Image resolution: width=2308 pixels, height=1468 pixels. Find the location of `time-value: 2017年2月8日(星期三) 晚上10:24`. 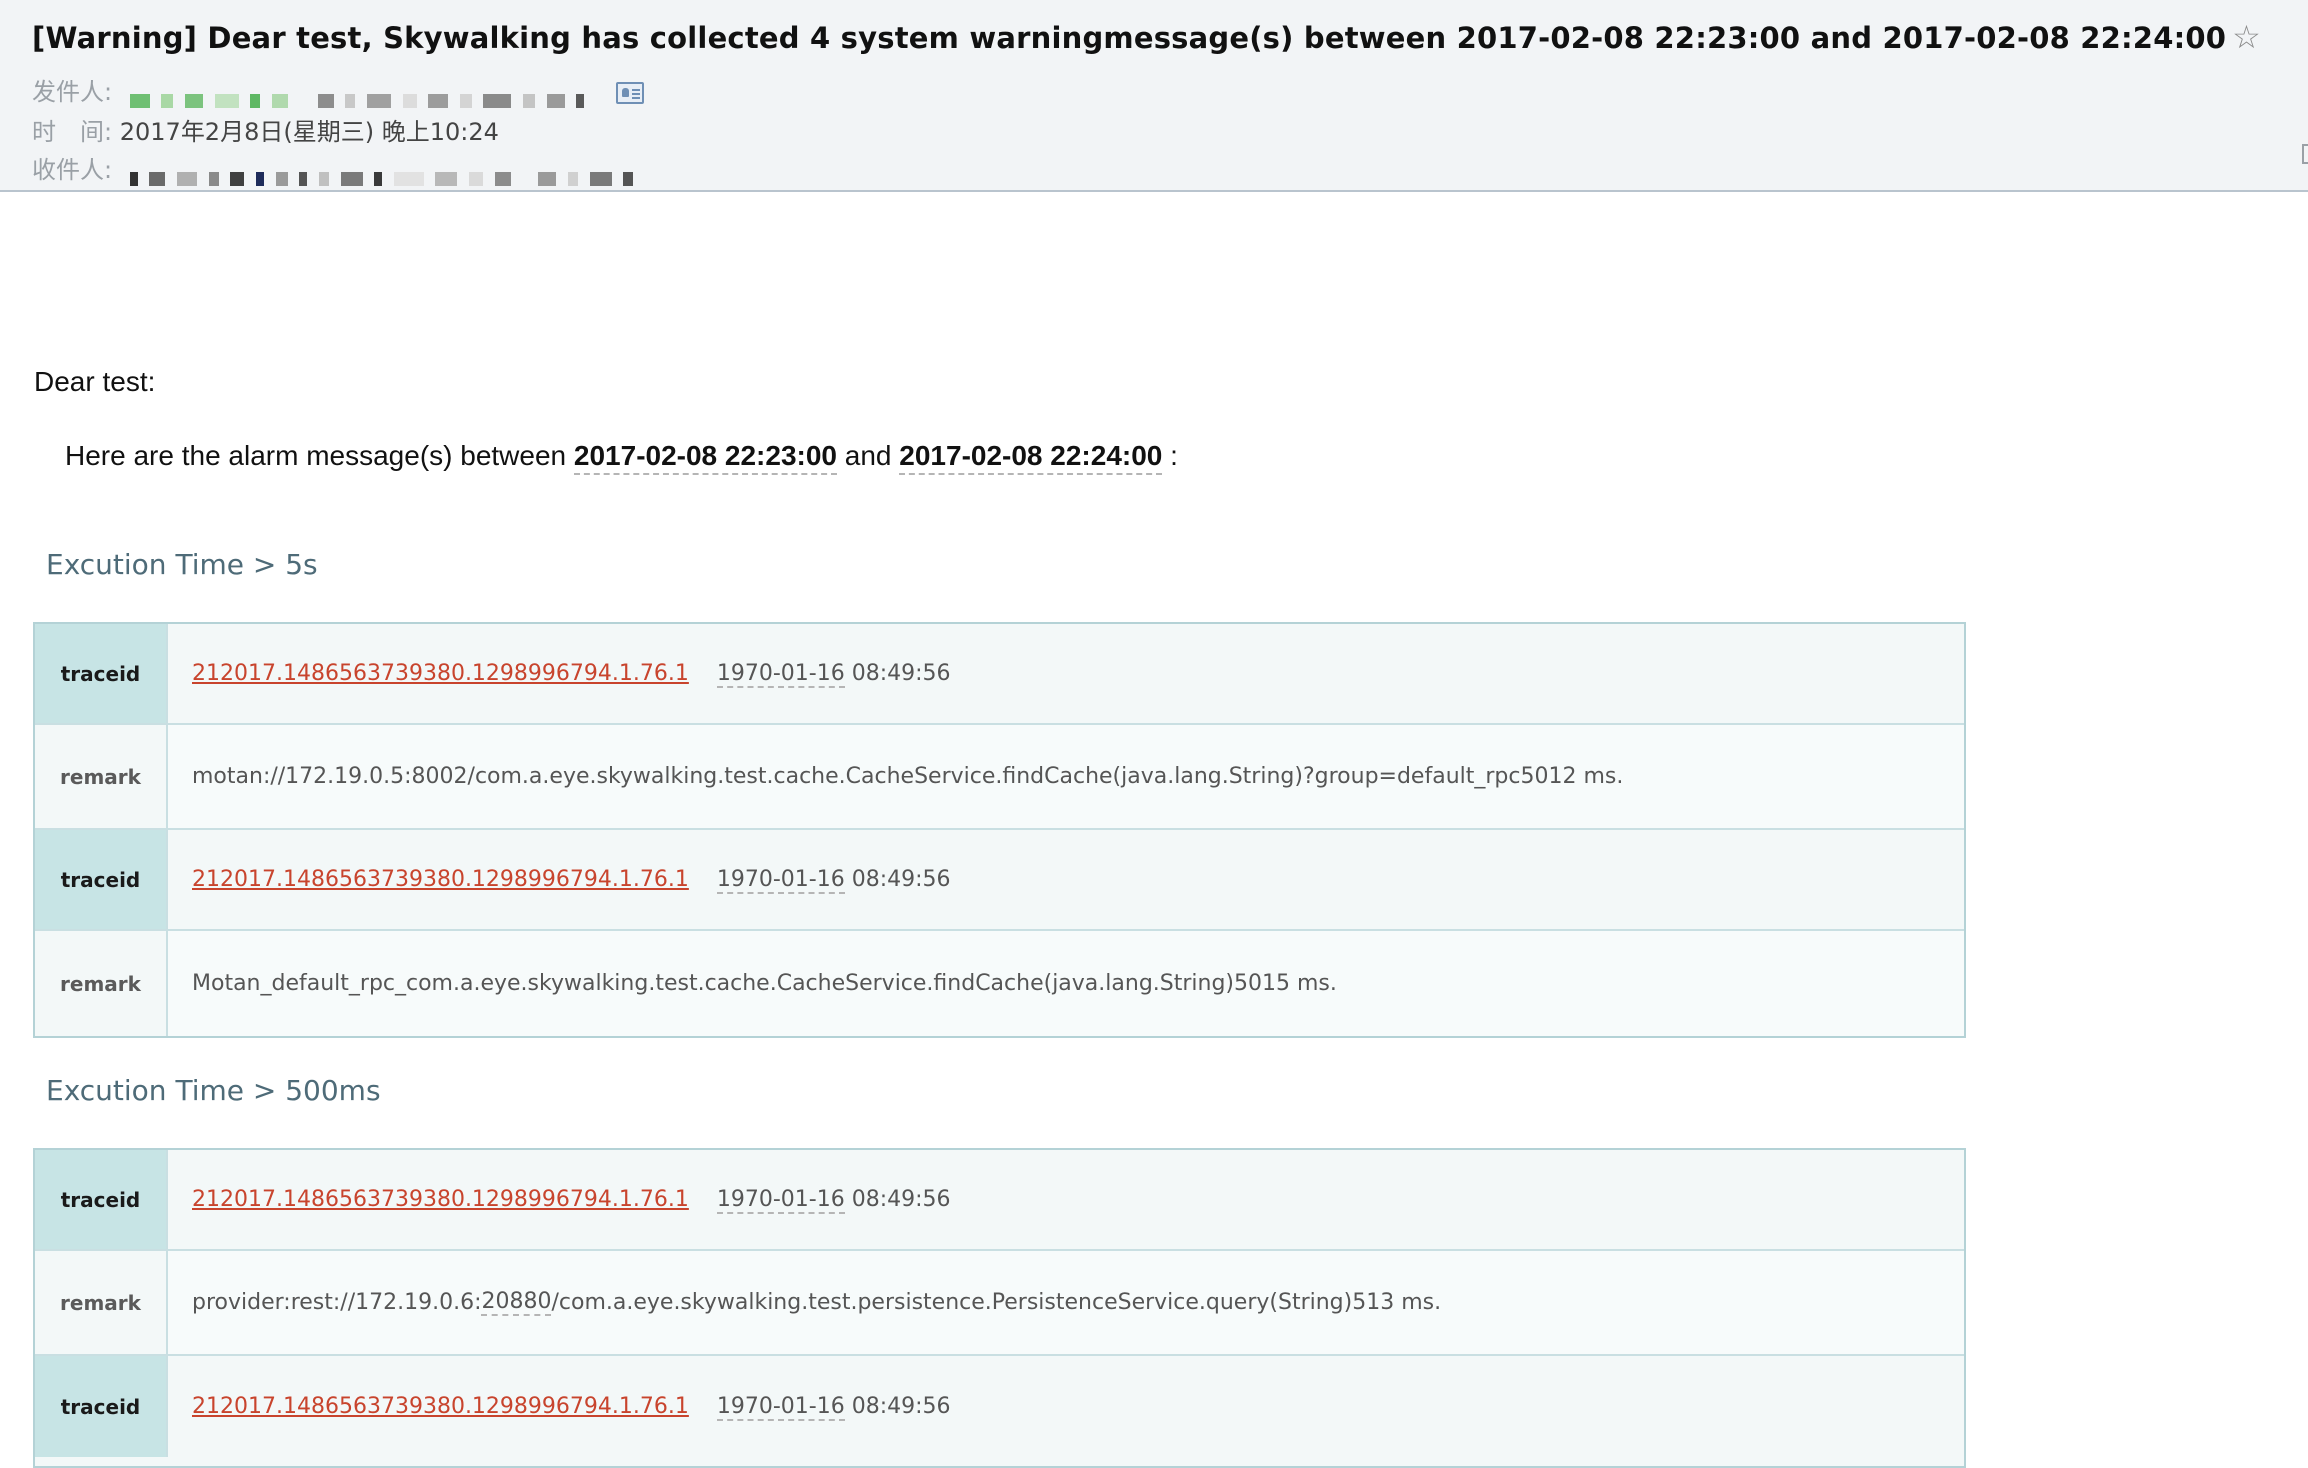

time-value: 2017年2月8日(星期三) 晚上10:24 is located at coordinates (309, 132).